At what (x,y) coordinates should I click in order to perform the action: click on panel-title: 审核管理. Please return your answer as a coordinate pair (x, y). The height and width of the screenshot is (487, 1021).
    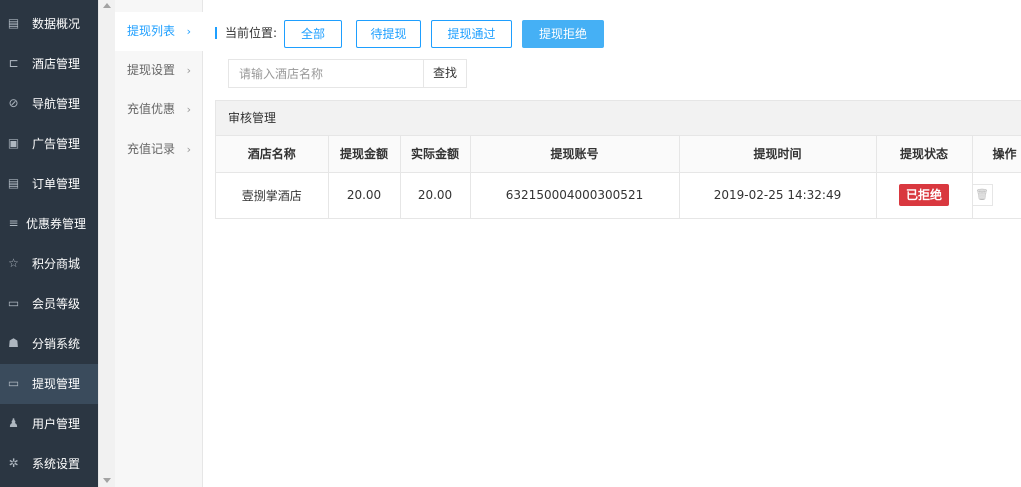
    Looking at the image, I should click on (618, 118).